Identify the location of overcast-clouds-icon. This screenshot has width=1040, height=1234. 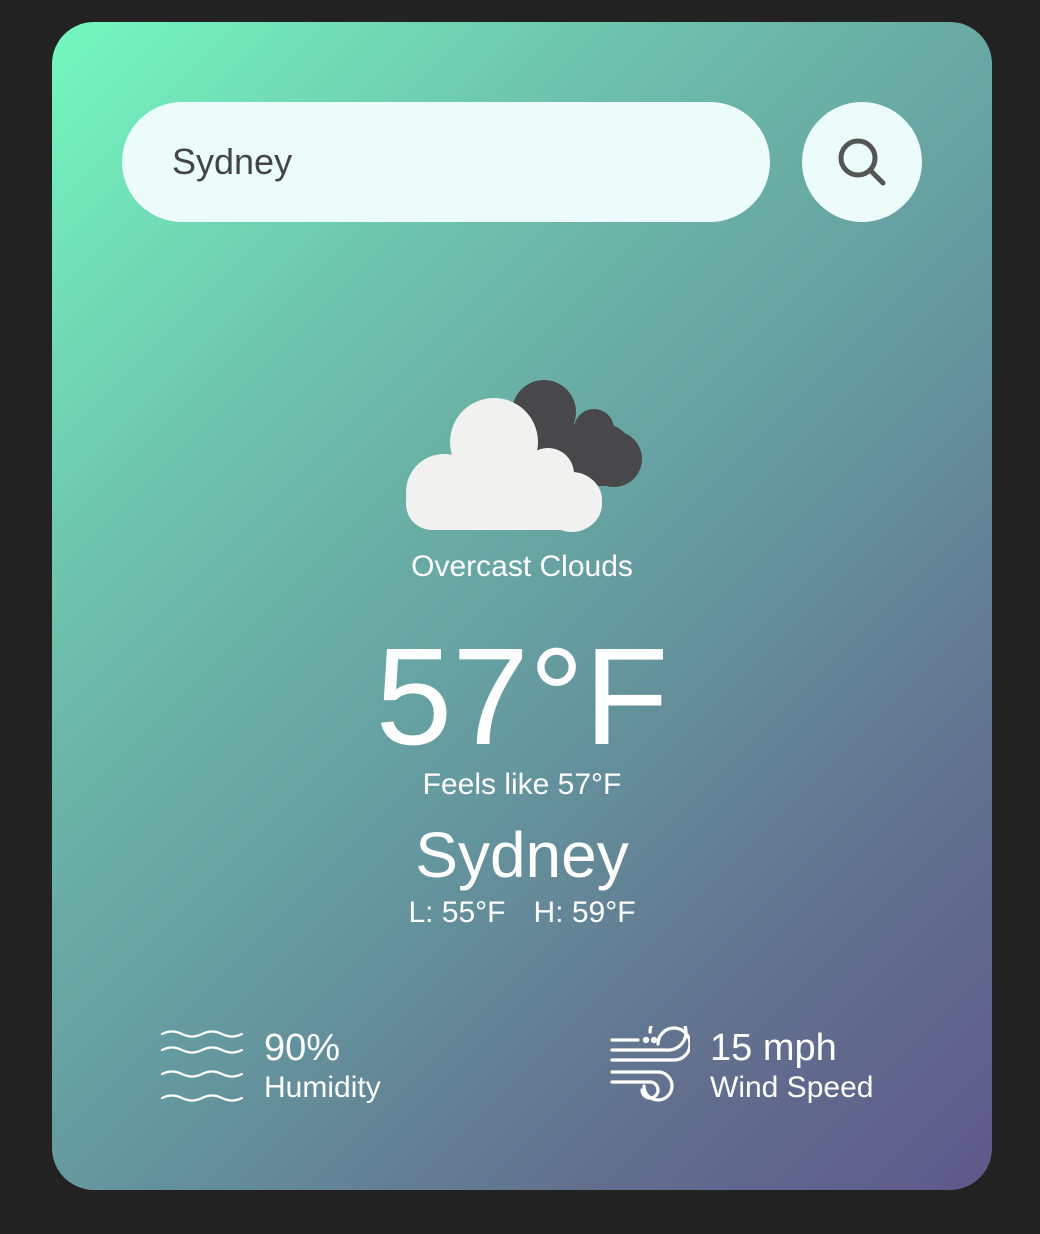
(524, 456).